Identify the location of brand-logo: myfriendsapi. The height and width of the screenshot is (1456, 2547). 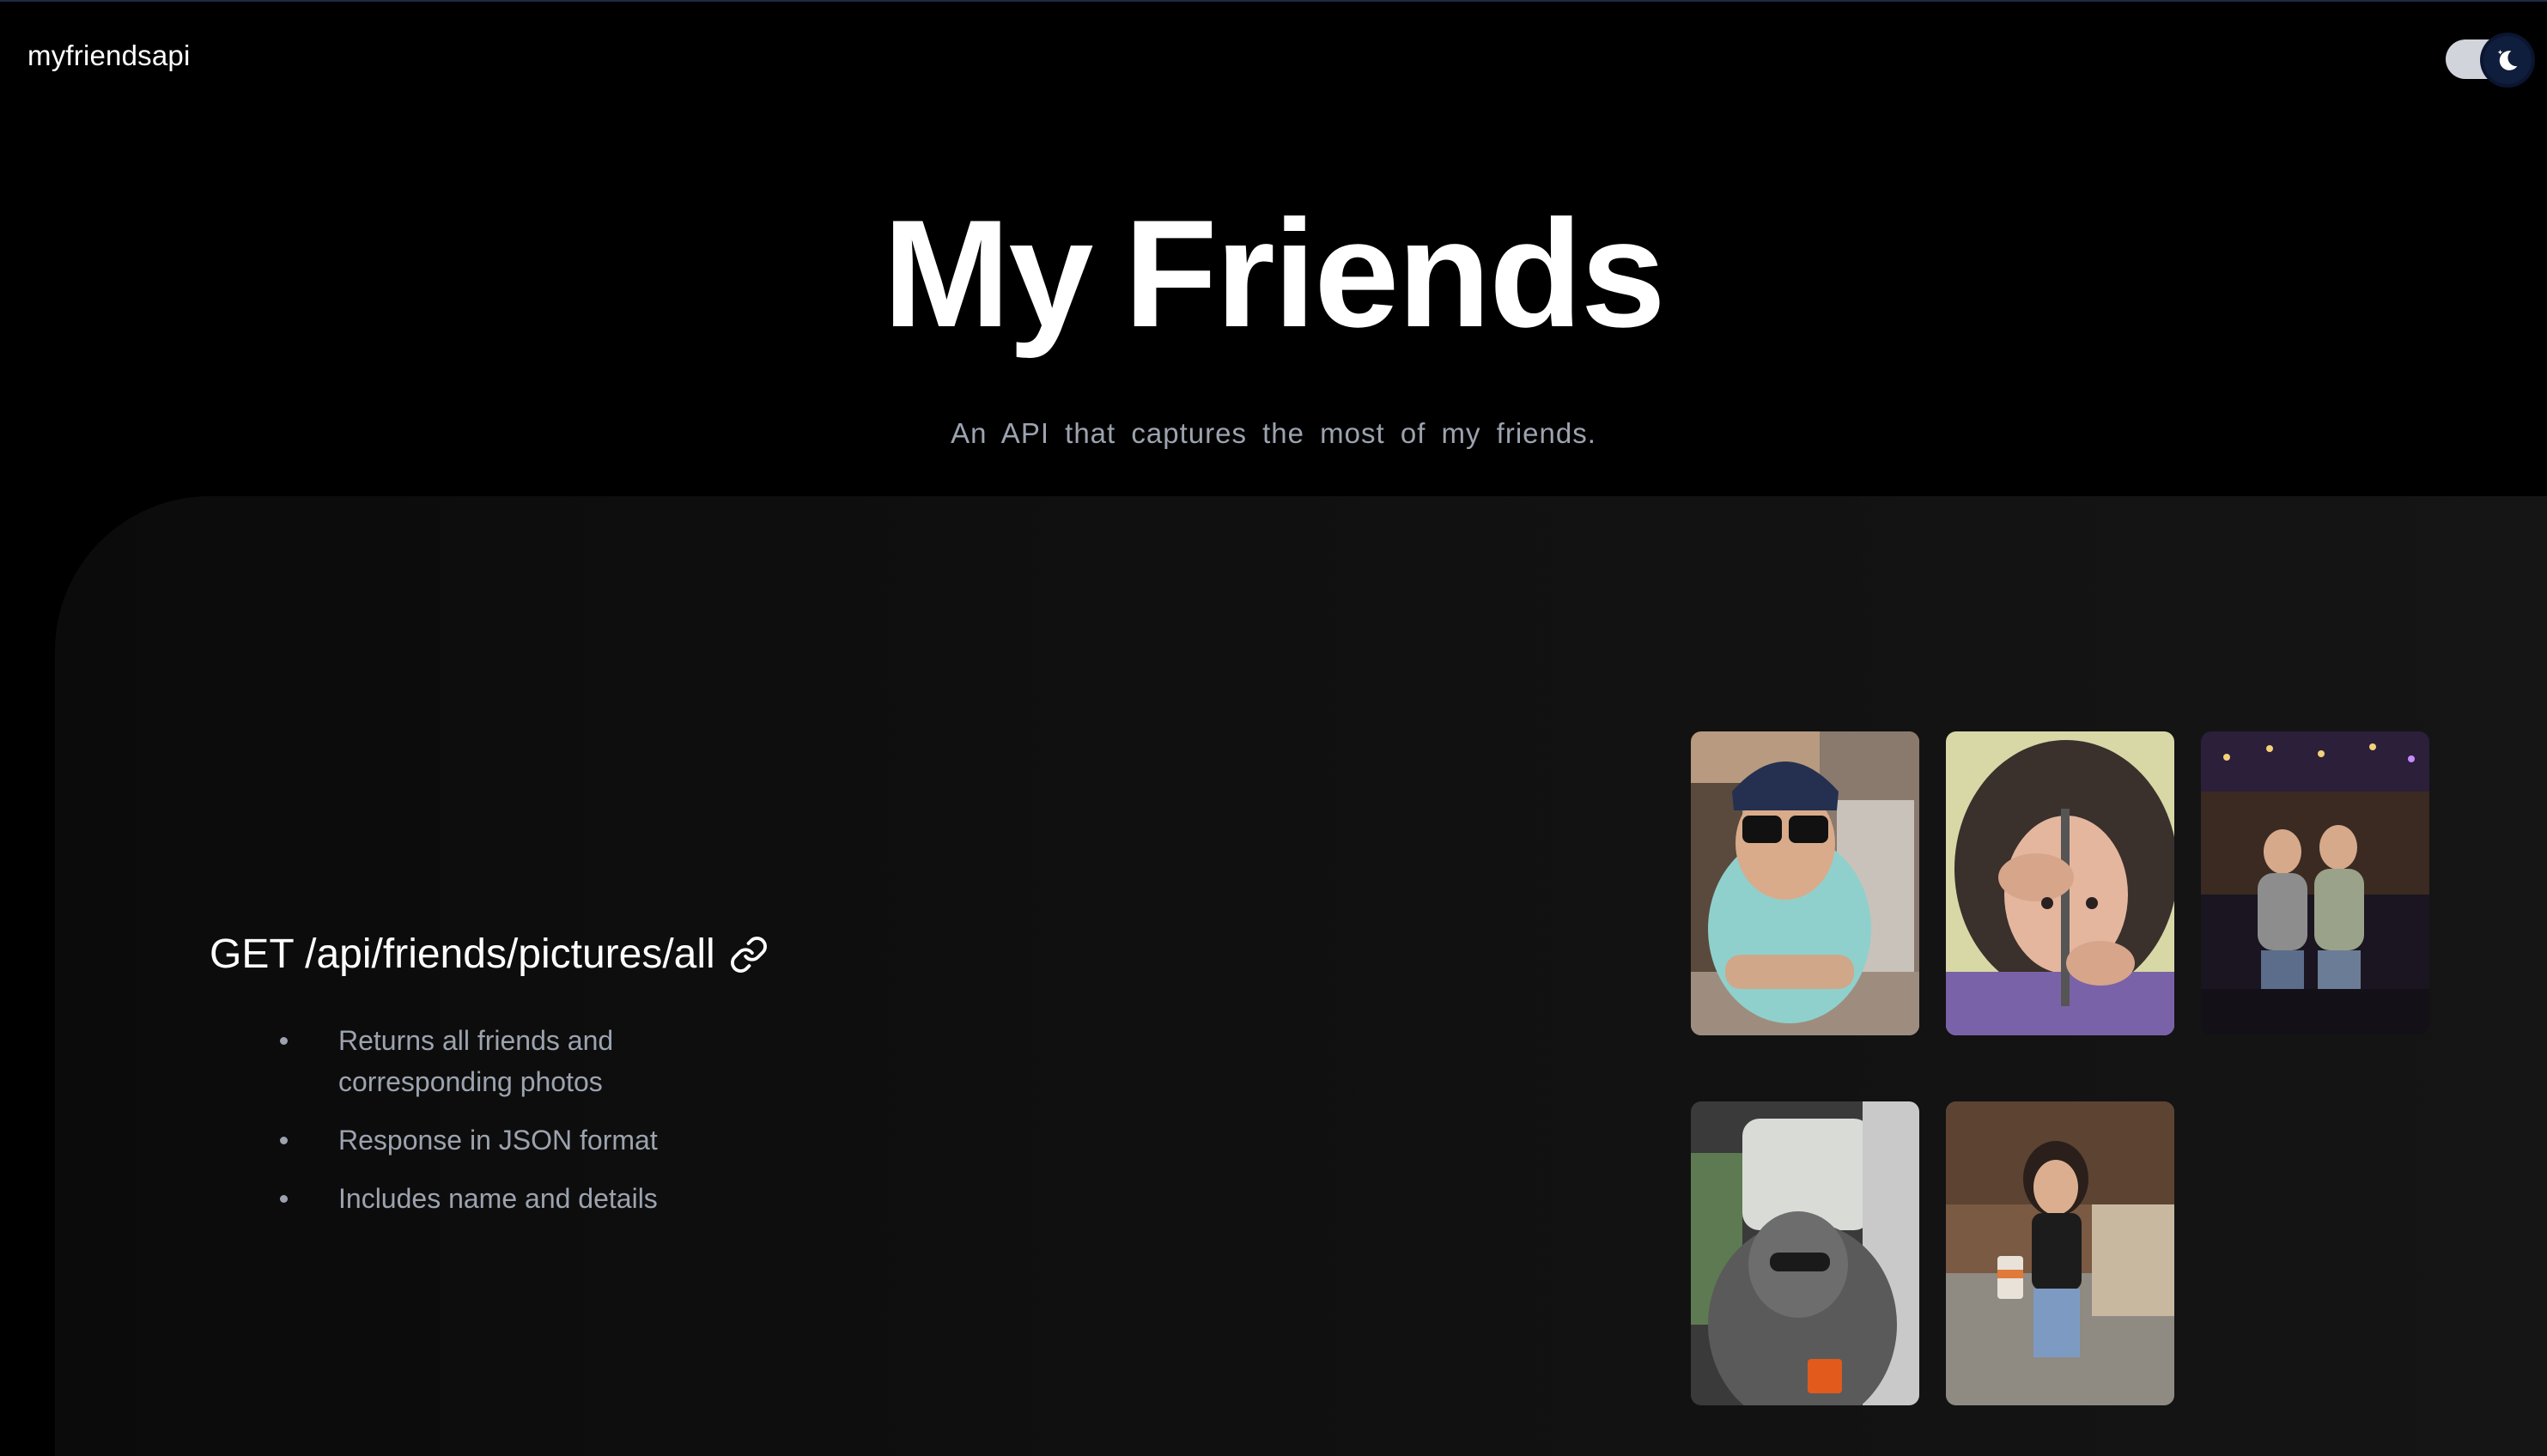
(108, 55).